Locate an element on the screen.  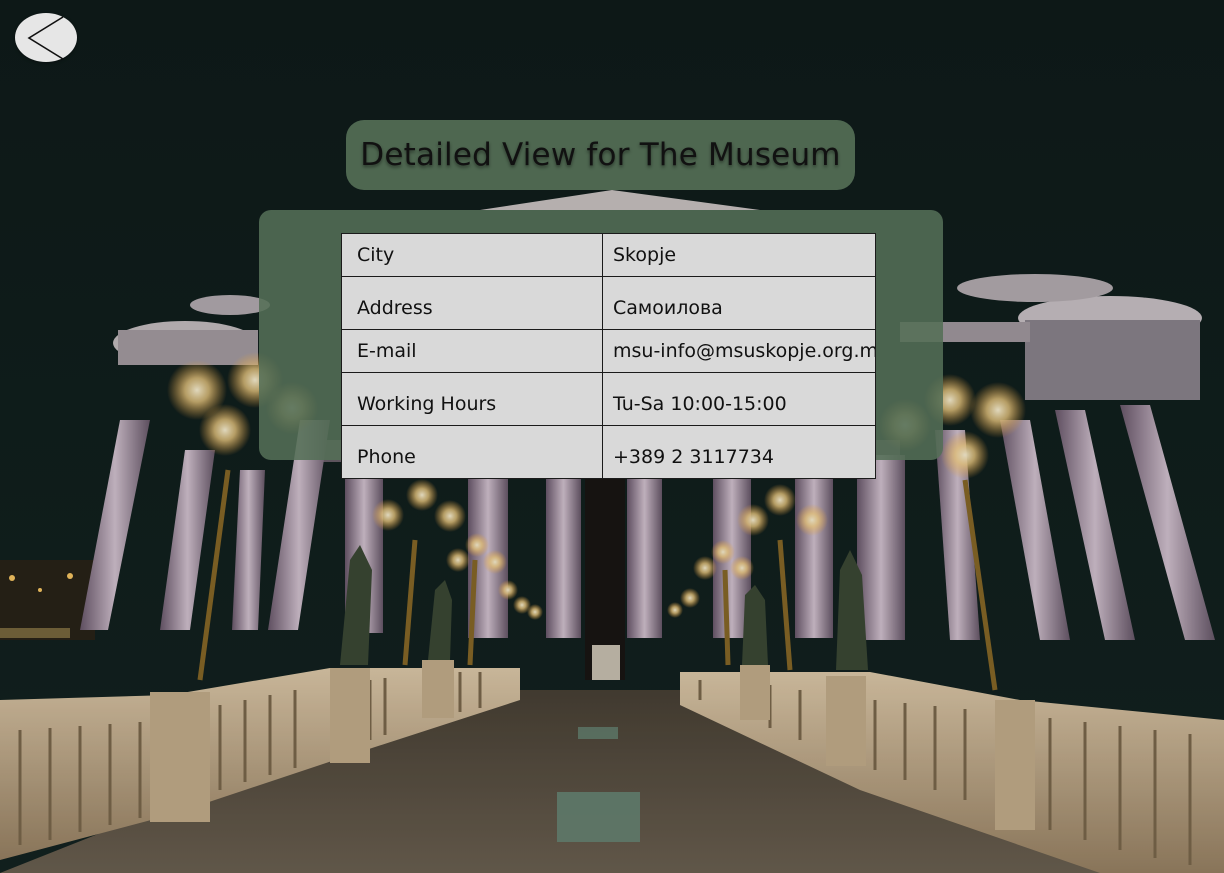
title-banner: Detailed View for The Museum is located at coordinates (600, 155).